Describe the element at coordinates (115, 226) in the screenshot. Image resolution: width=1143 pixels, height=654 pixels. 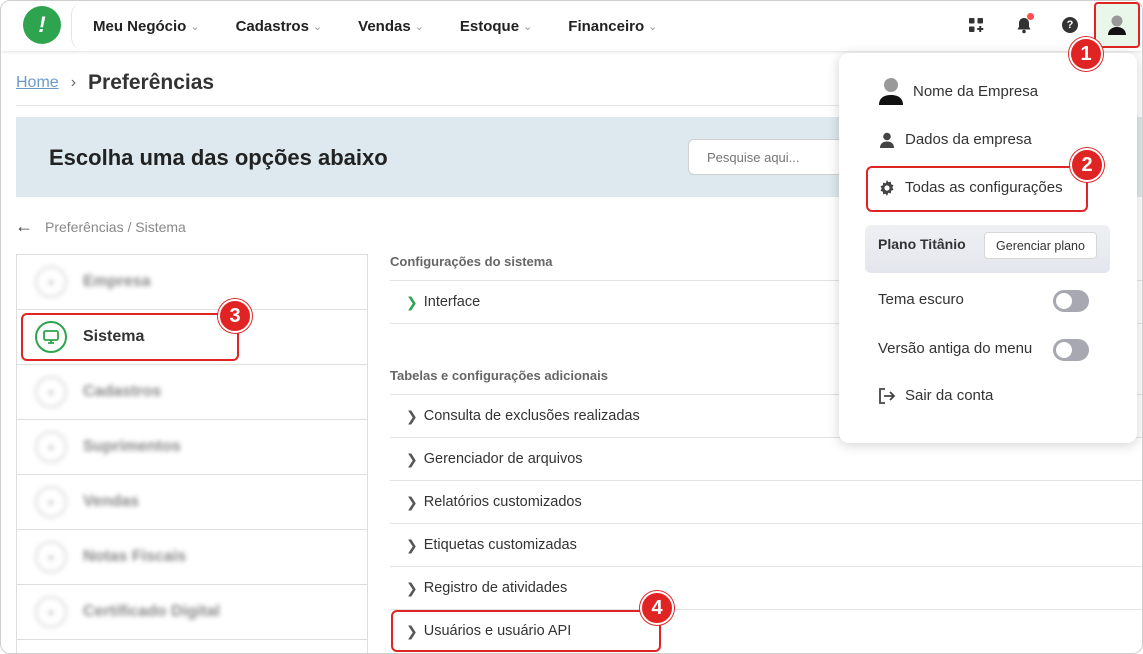
I see `back-path-label: Preferências / Sistema` at that location.